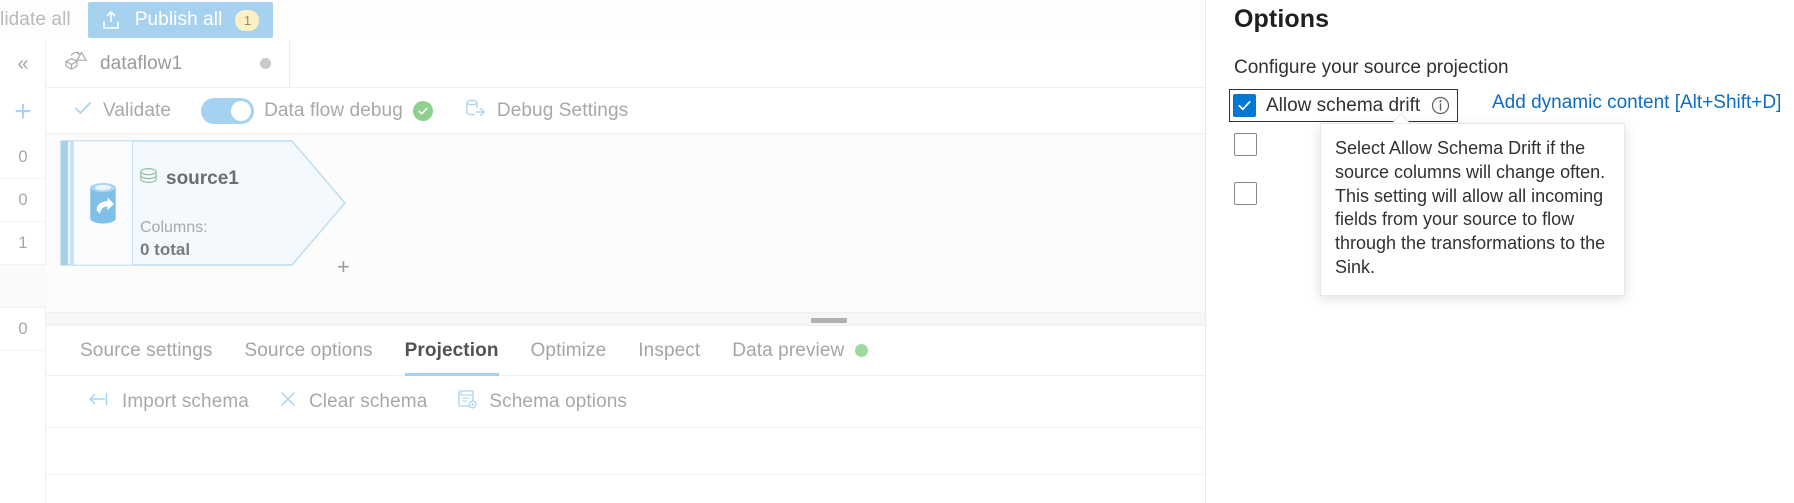  What do you see at coordinates (1371, 67) in the screenshot?
I see `panel-subtitle: Configure your source projection` at bounding box center [1371, 67].